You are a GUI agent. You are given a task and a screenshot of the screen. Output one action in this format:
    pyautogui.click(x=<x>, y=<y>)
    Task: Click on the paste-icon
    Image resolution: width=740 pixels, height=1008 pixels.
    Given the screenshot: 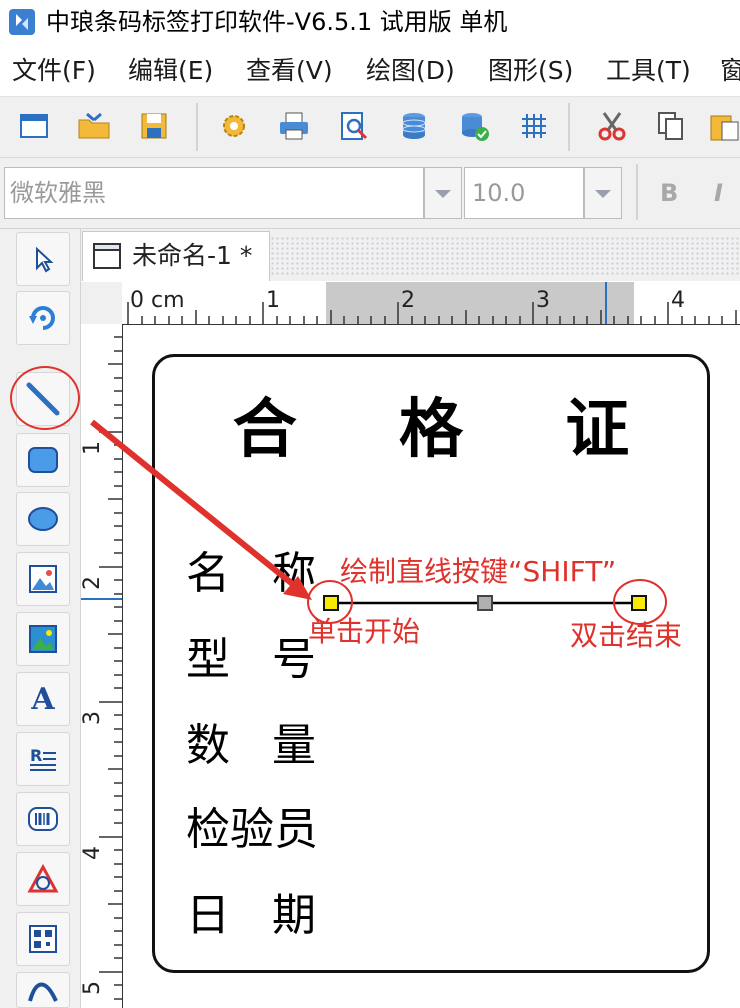 What is the action you would take?
    pyautogui.click(x=723, y=126)
    